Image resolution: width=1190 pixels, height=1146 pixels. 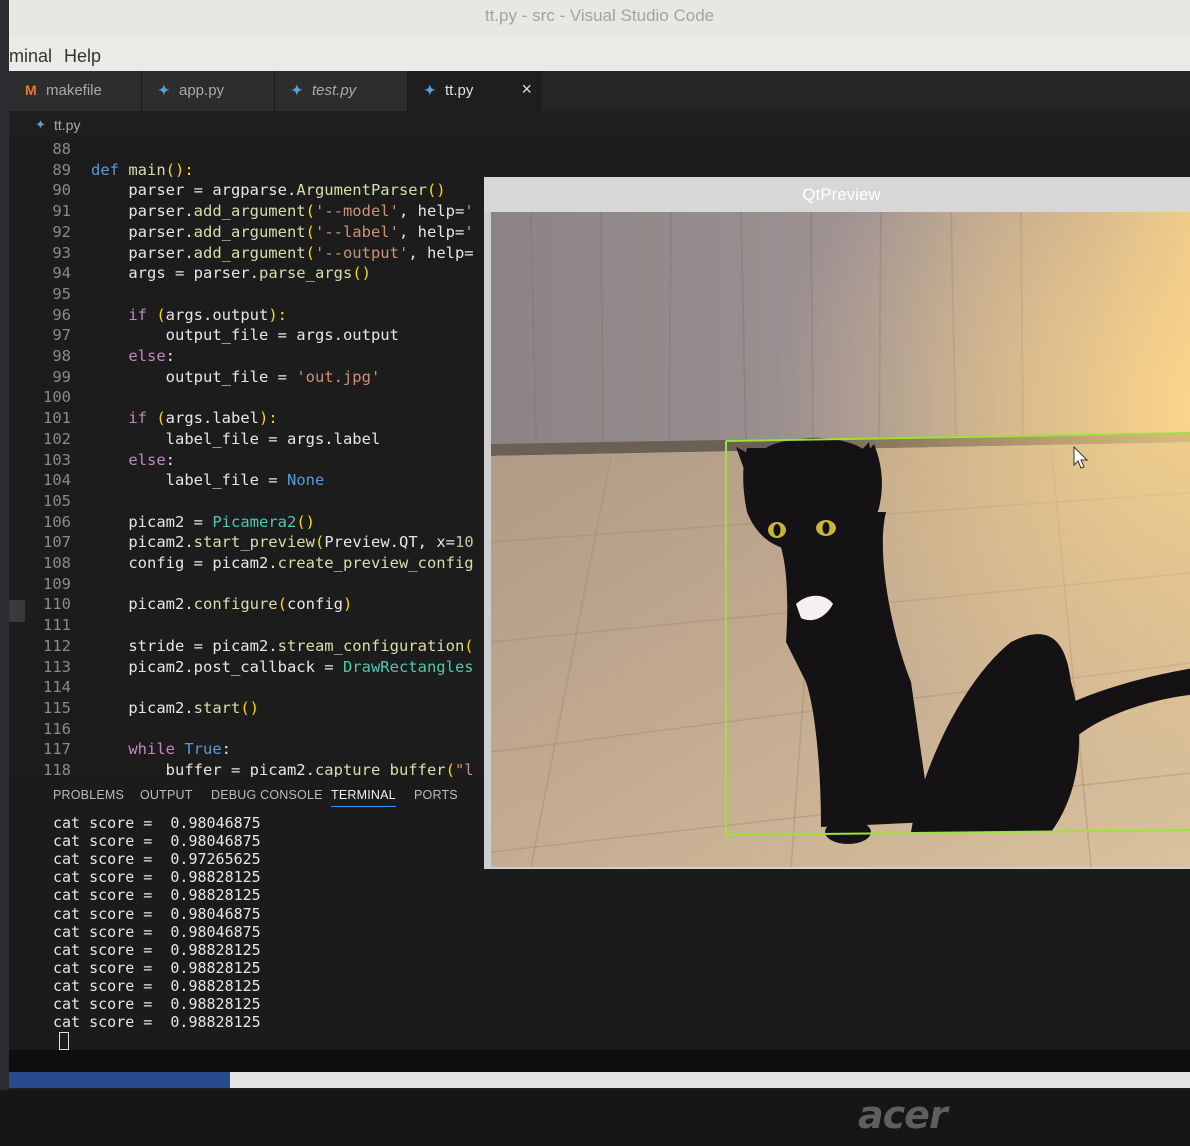 I want to click on editor-tab-bar: M makefile ✦ app.py ✦ test.py ✦ tt.py ×, so click(x=599, y=91).